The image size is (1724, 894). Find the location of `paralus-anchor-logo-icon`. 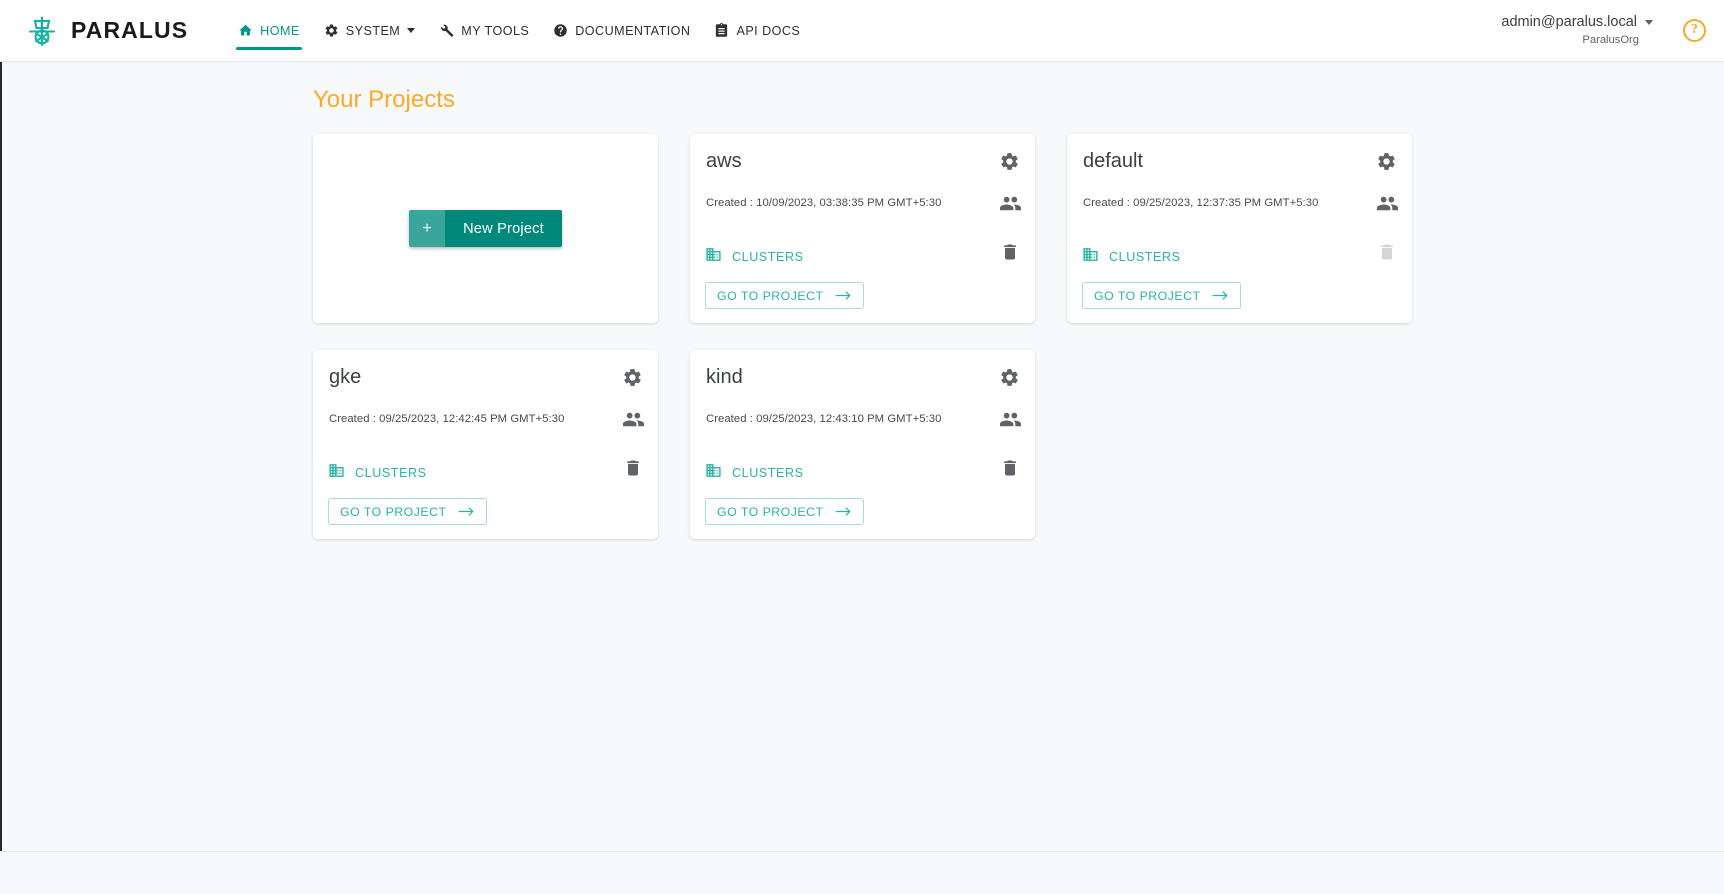

paralus-anchor-logo-icon is located at coordinates (42, 31).